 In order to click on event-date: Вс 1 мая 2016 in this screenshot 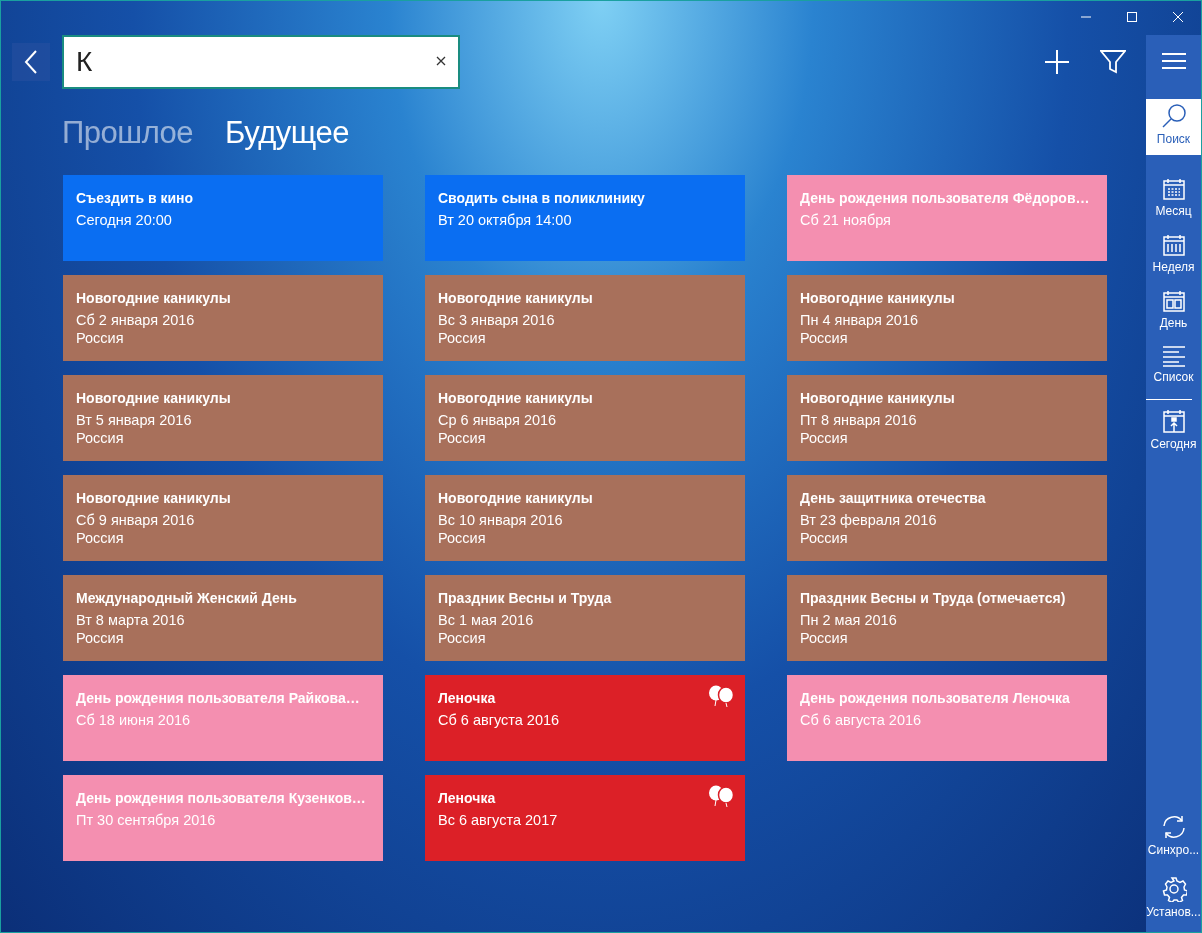, I will do `click(486, 620)`.